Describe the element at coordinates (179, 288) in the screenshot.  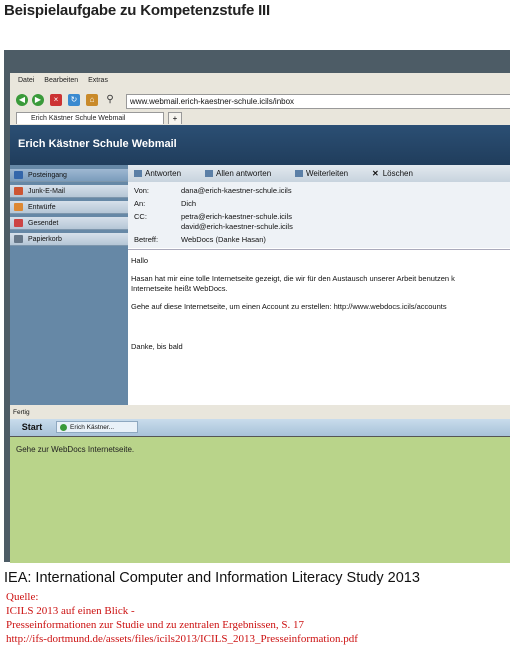
I see `body-line-2: Internetseite heißt WebDocs.` at that location.